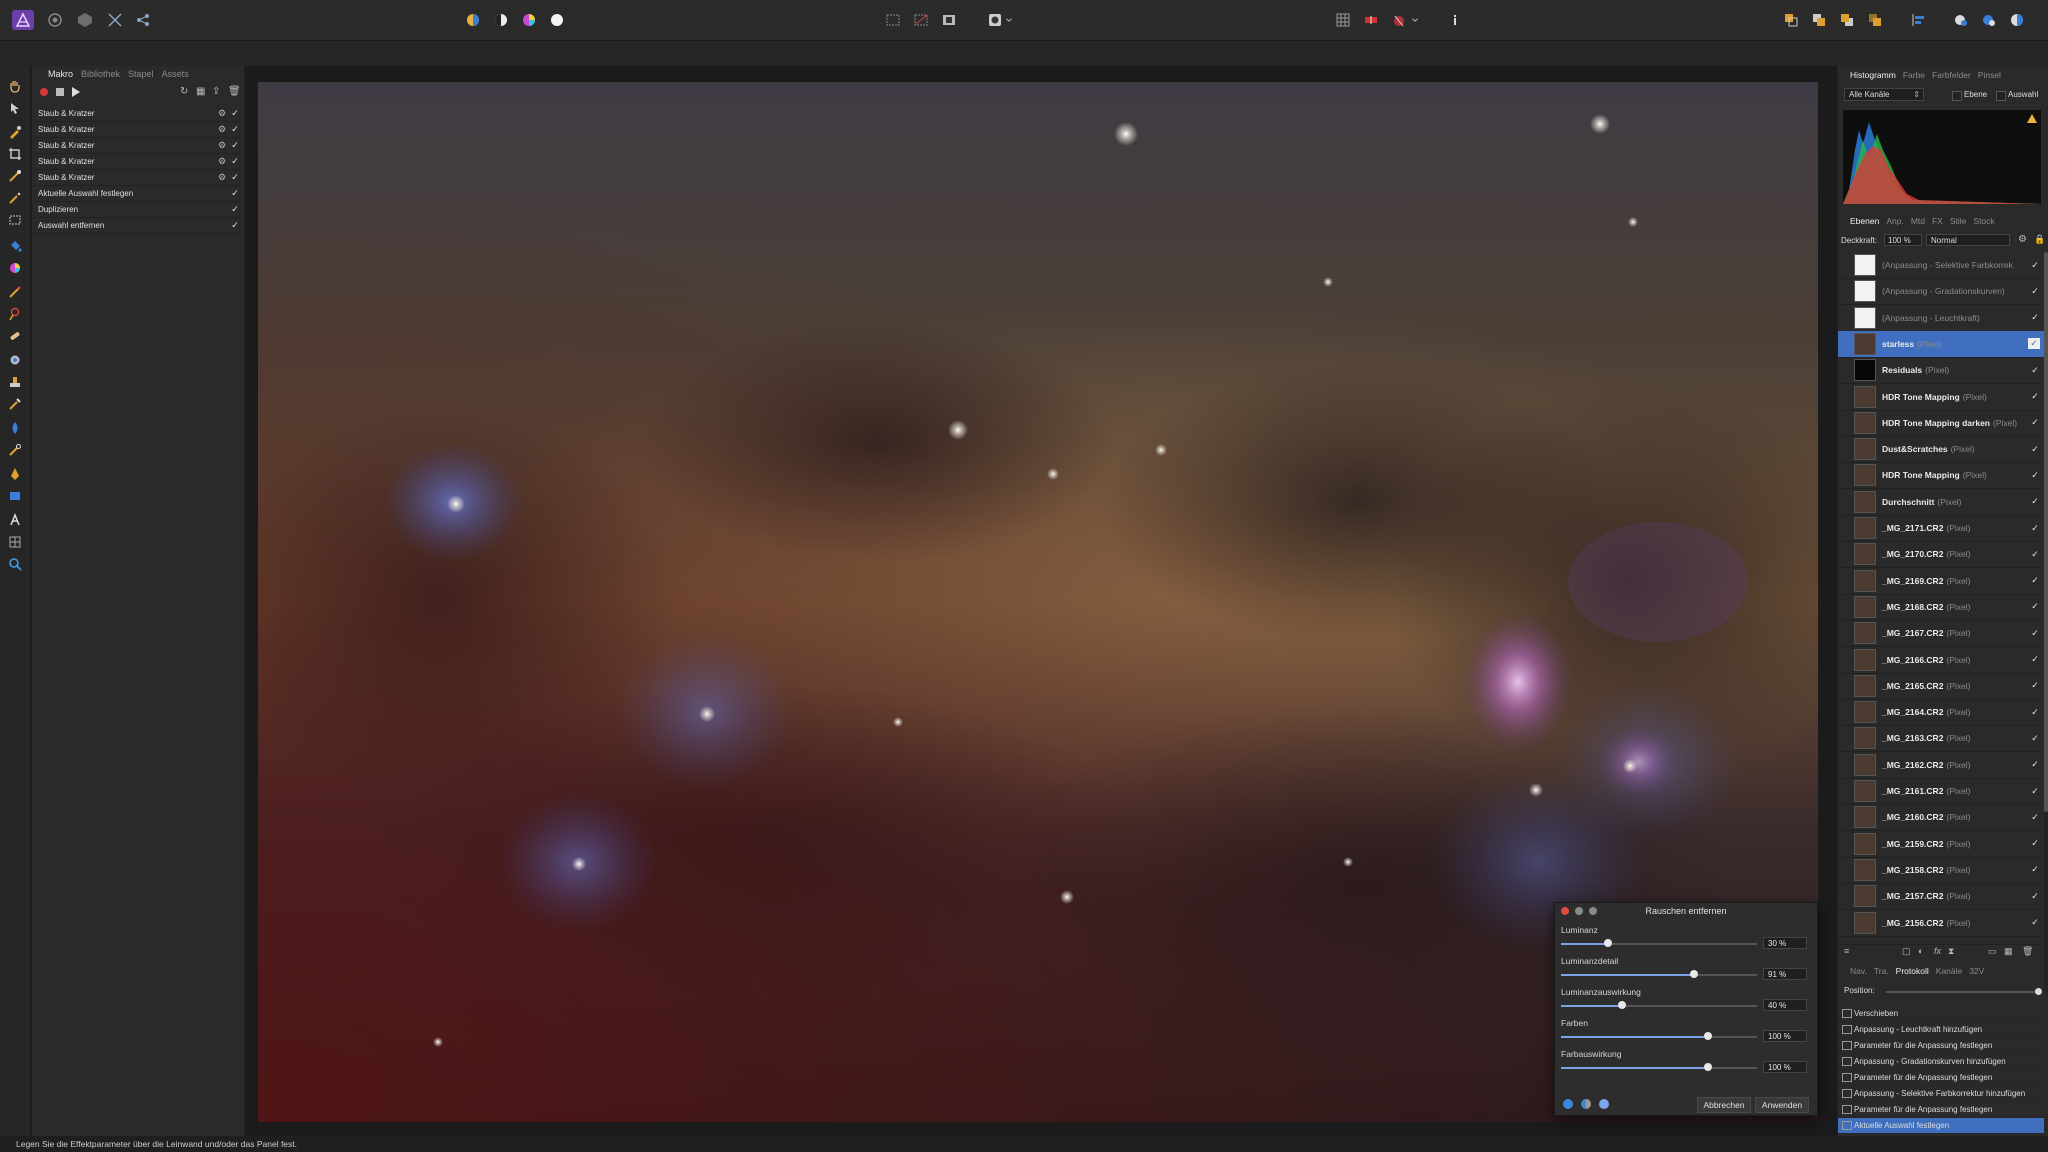 Image resolution: width=2048 pixels, height=1152 pixels. I want to click on assistant-icon, so click(1961, 20).